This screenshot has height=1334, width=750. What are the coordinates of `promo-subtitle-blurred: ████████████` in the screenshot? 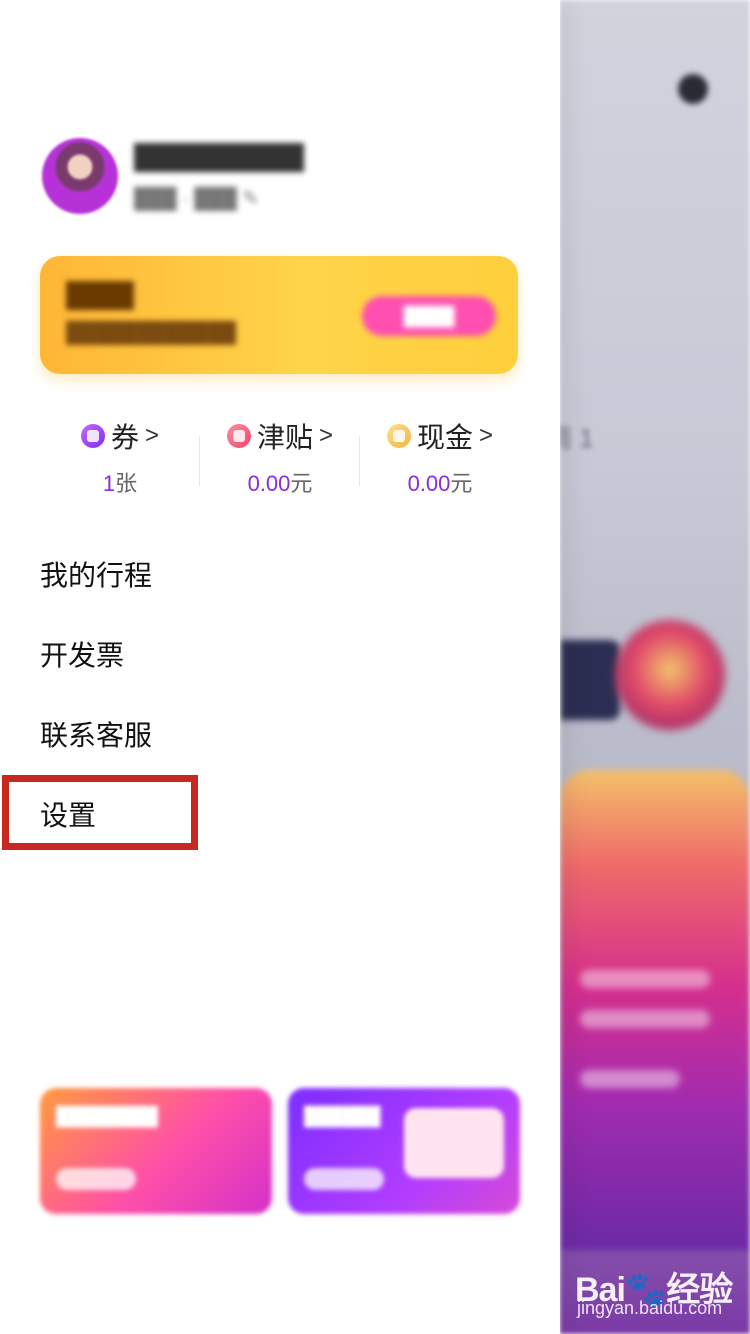 It's located at (151, 333).